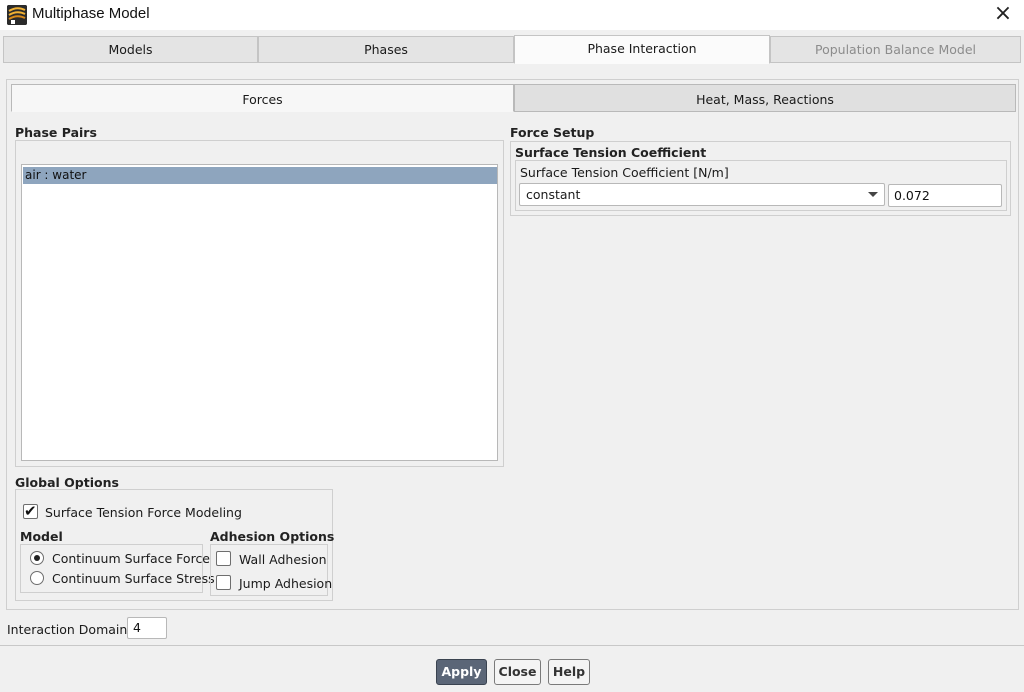 The height and width of the screenshot is (692, 1024). What do you see at coordinates (895, 49) in the screenshot?
I see `tab-population-balance-model: Population Balance Model` at bounding box center [895, 49].